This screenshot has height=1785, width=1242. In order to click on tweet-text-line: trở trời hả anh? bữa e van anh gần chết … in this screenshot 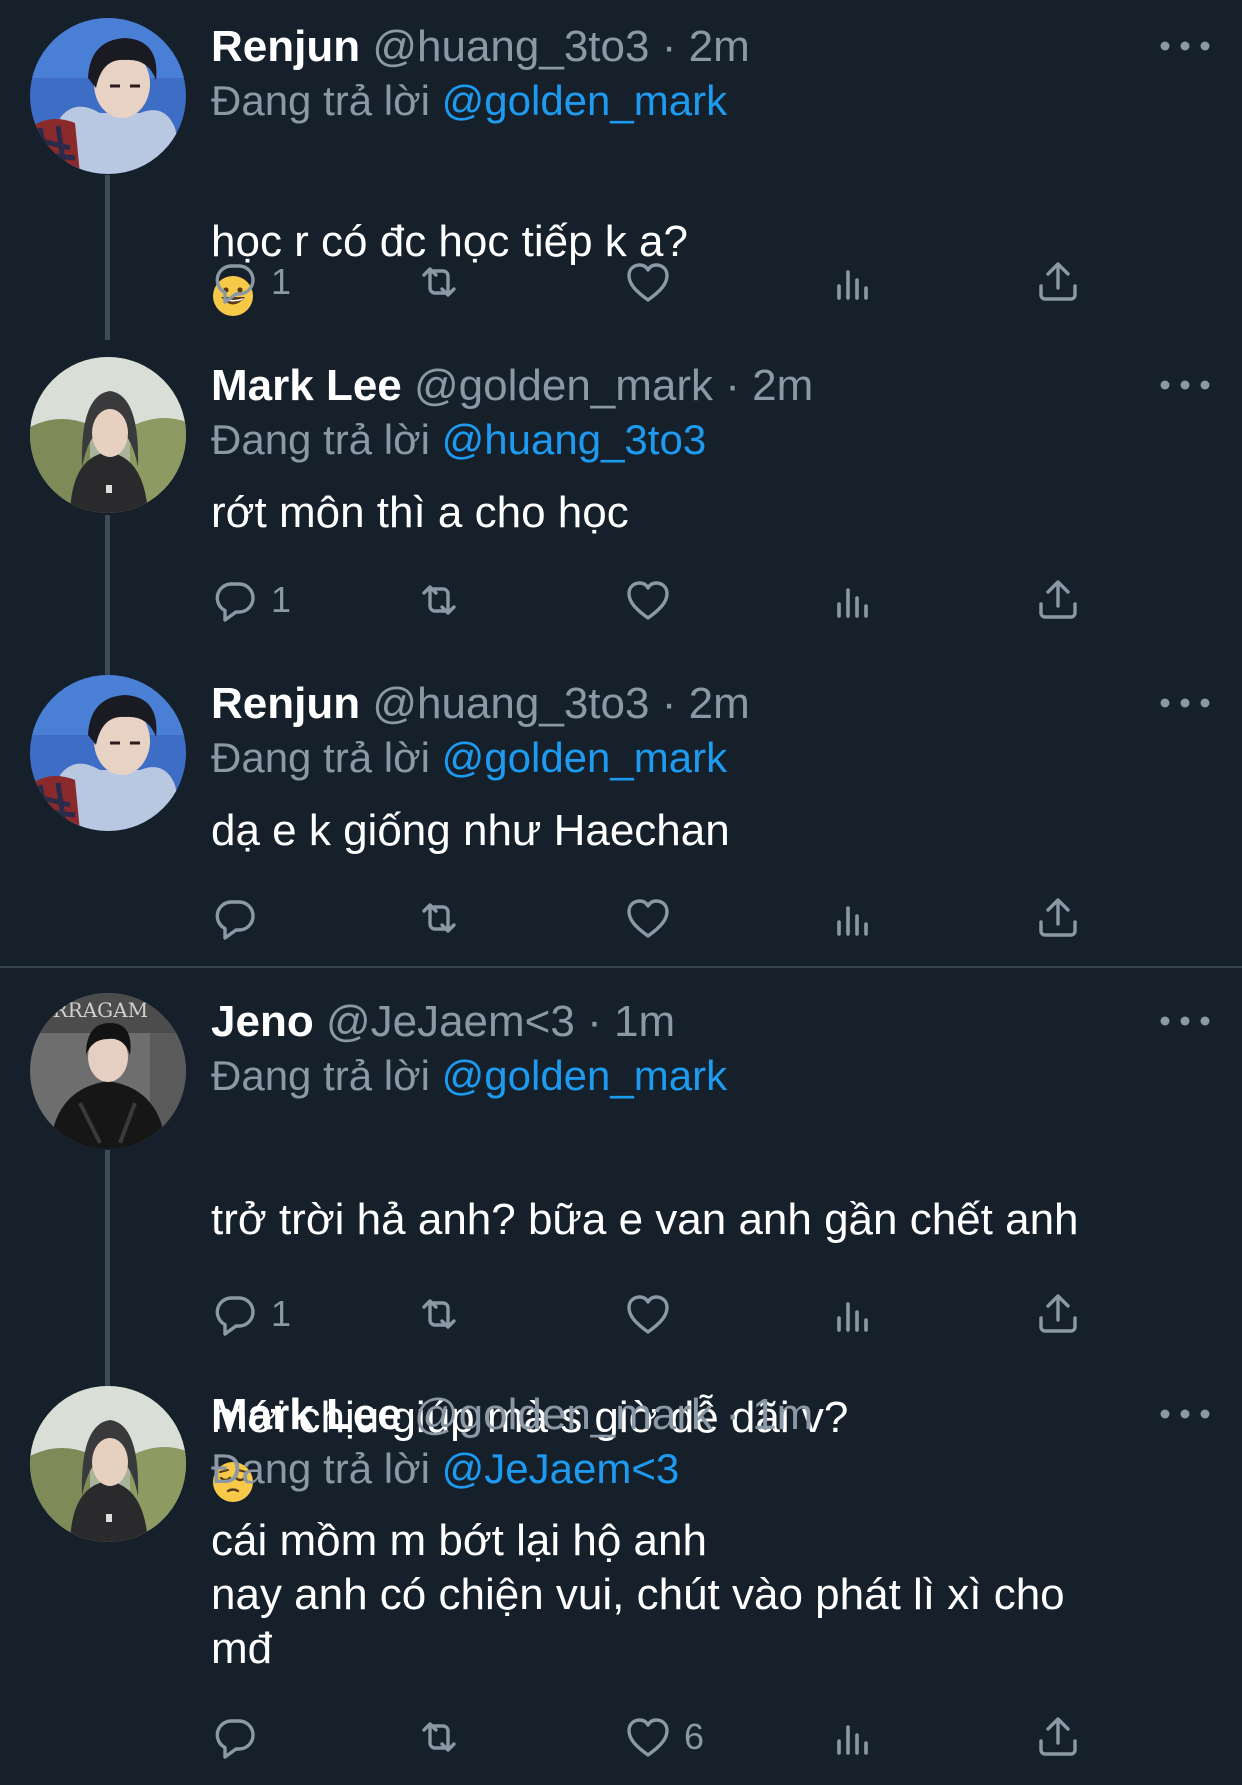, I will do `click(645, 1219)`.